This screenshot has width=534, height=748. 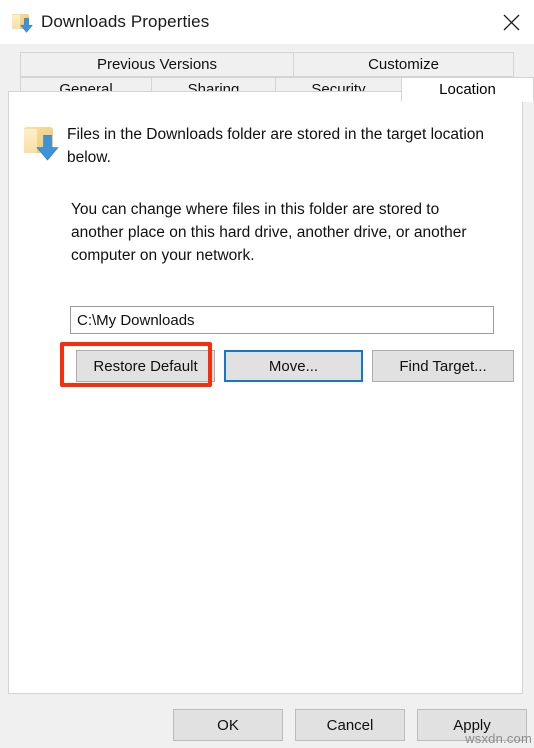 I want to click on tab-row-top: Previous Versions Customize, so click(x=267, y=64).